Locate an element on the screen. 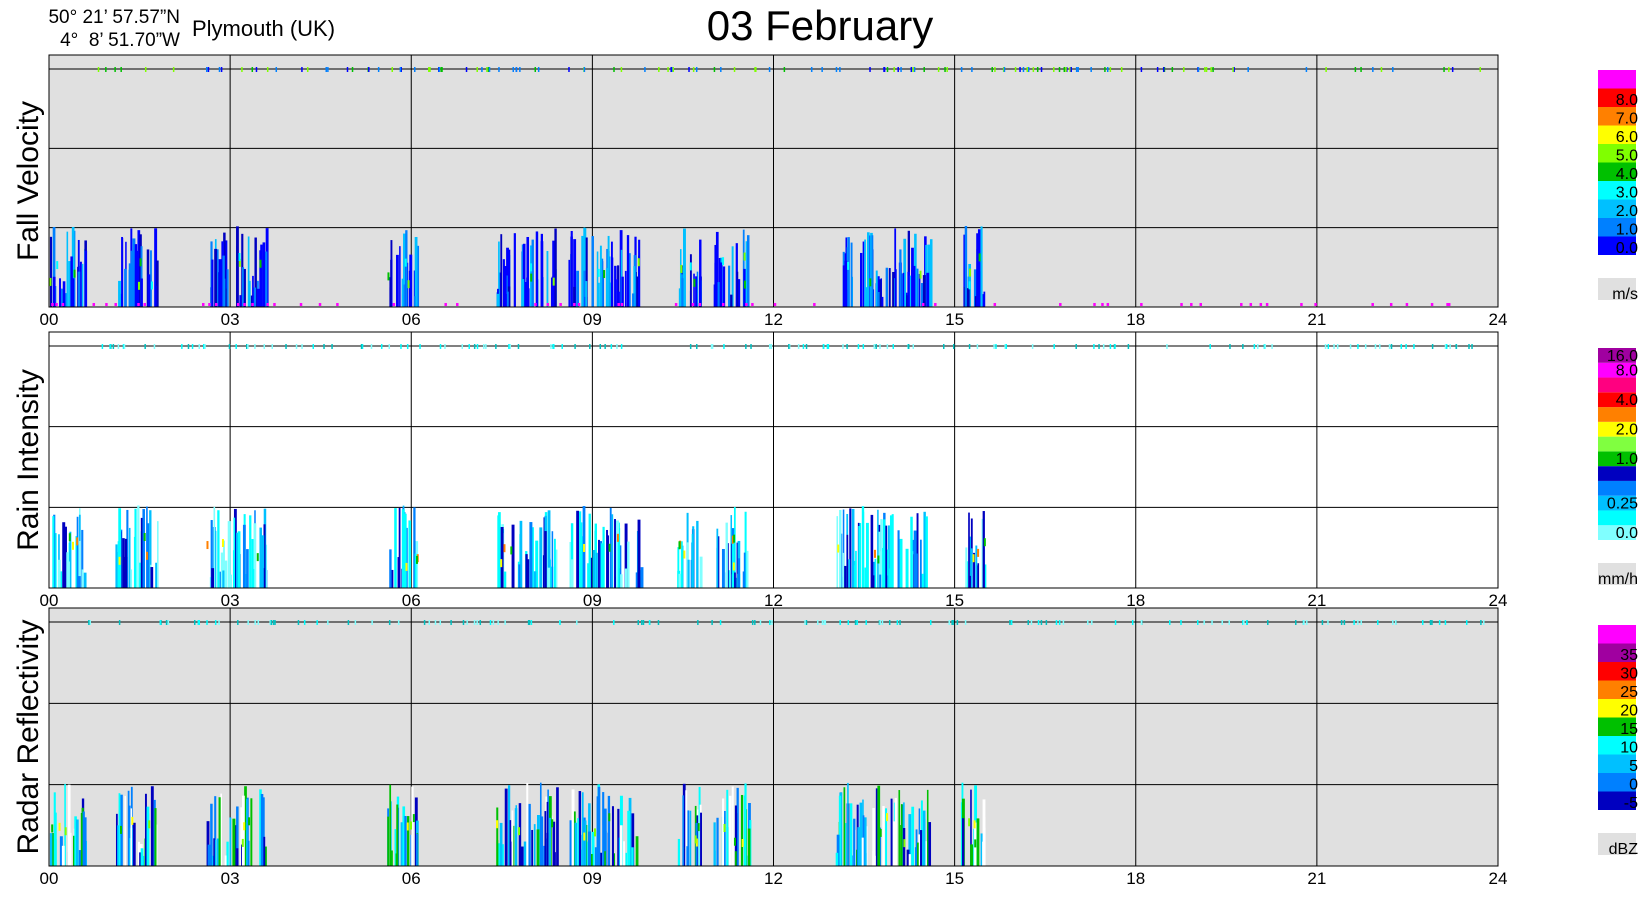 The width and height of the screenshot is (1640, 900). x-tick-label: 18 is located at coordinates (1135, 878).